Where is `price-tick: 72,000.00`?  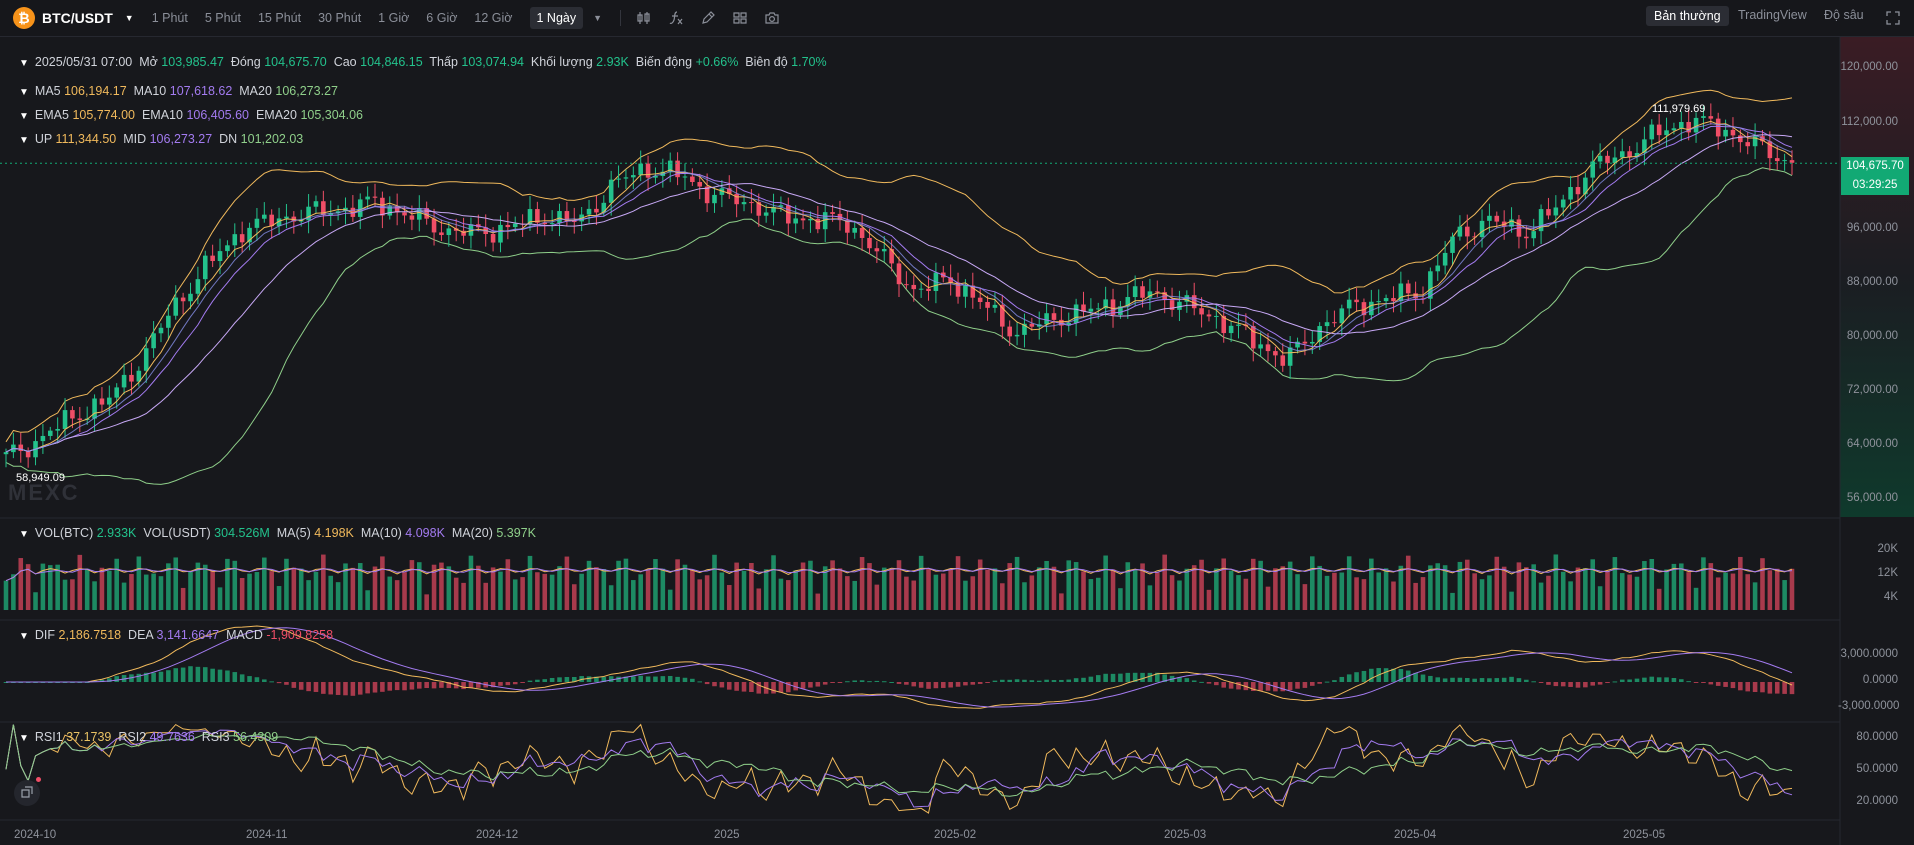 price-tick: 72,000.00 is located at coordinates (1872, 390).